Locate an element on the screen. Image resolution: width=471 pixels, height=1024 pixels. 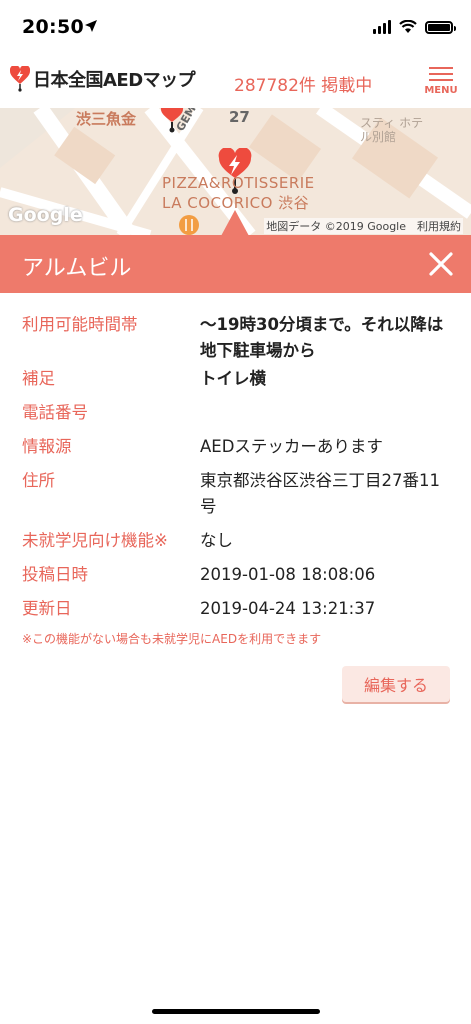
panel-pointer is located at coordinates (235, 223).